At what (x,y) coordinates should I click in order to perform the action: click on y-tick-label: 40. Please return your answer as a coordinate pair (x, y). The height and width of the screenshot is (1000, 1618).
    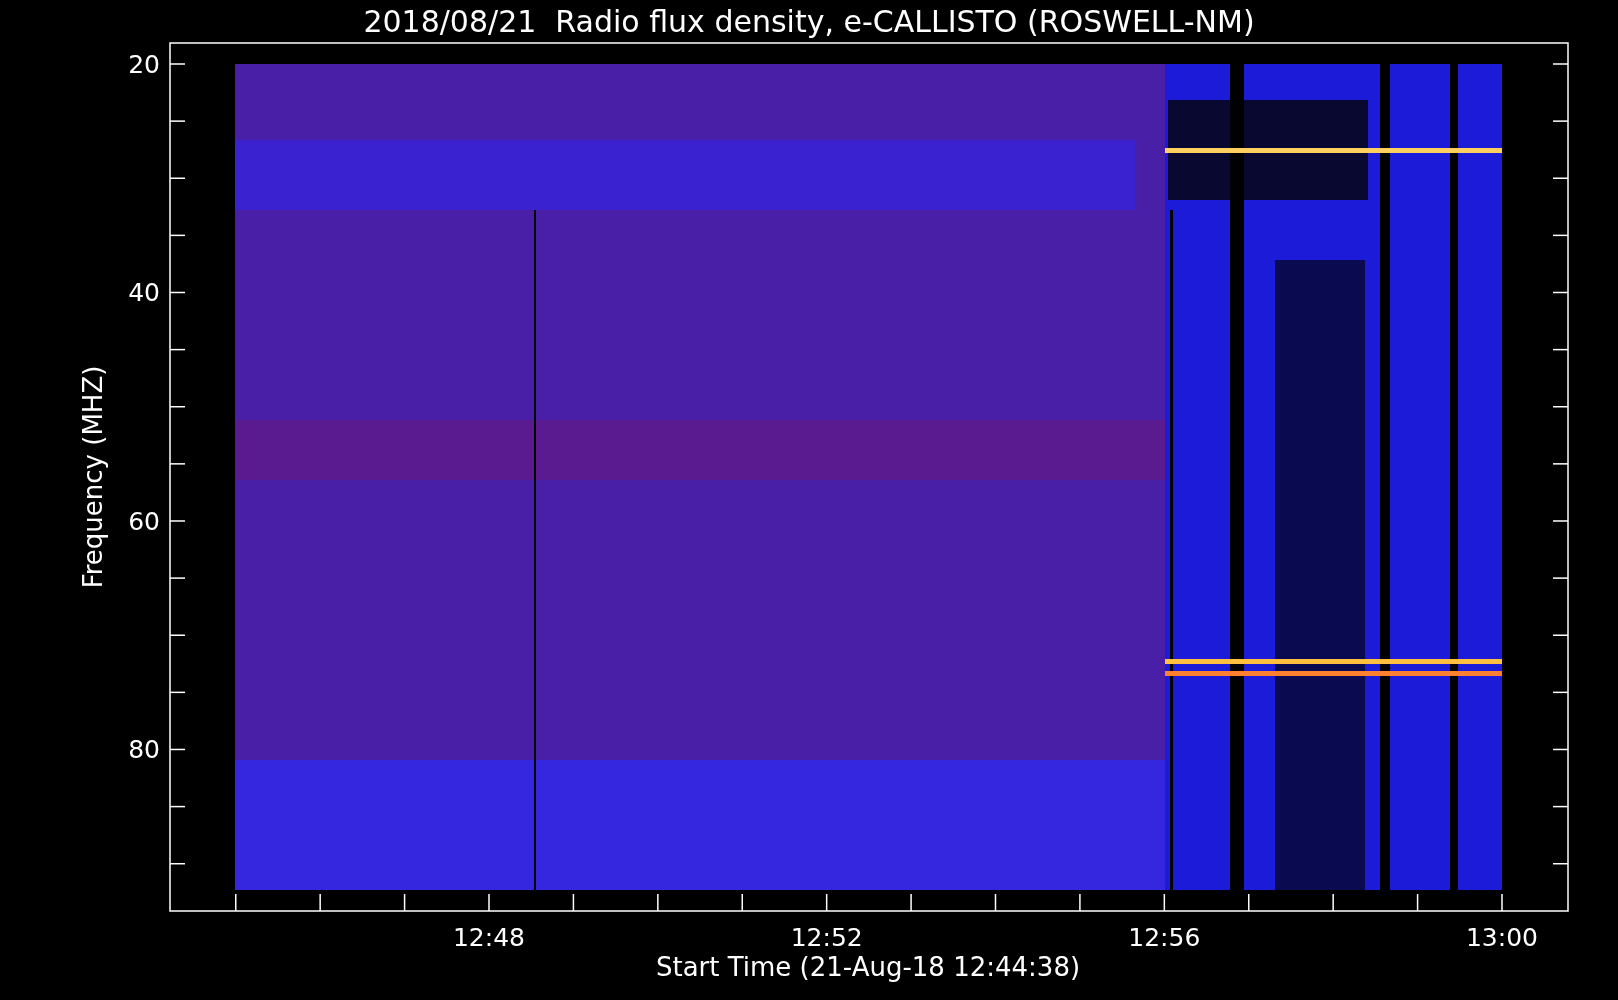
    Looking at the image, I should click on (144, 293).